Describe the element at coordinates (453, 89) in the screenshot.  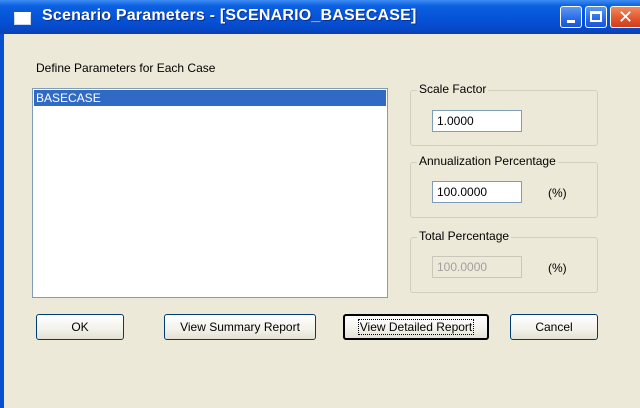
I see `scale-factor-label: Scale Factor` at that location.